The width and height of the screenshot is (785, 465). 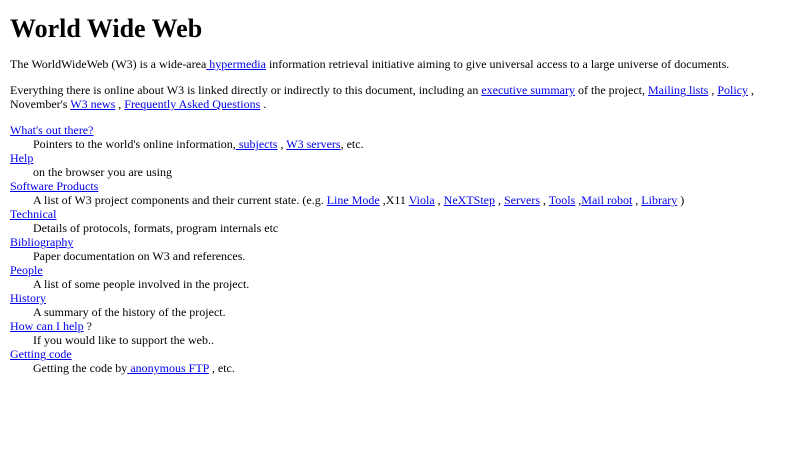 I want to click on hypermedia-link: hypermedia, so click(x=236, y=64).